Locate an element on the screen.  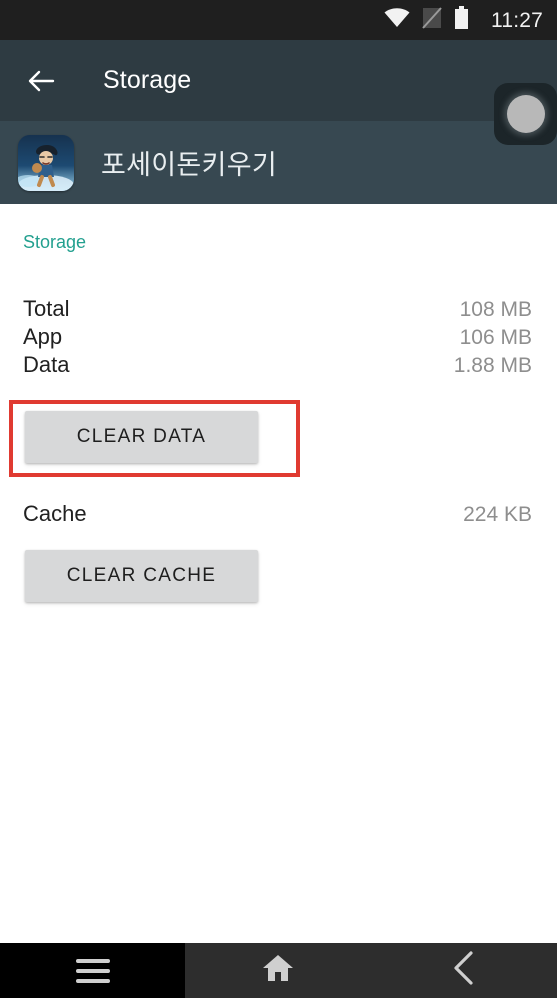
nav-back-button is located at coordinates (464, 970).